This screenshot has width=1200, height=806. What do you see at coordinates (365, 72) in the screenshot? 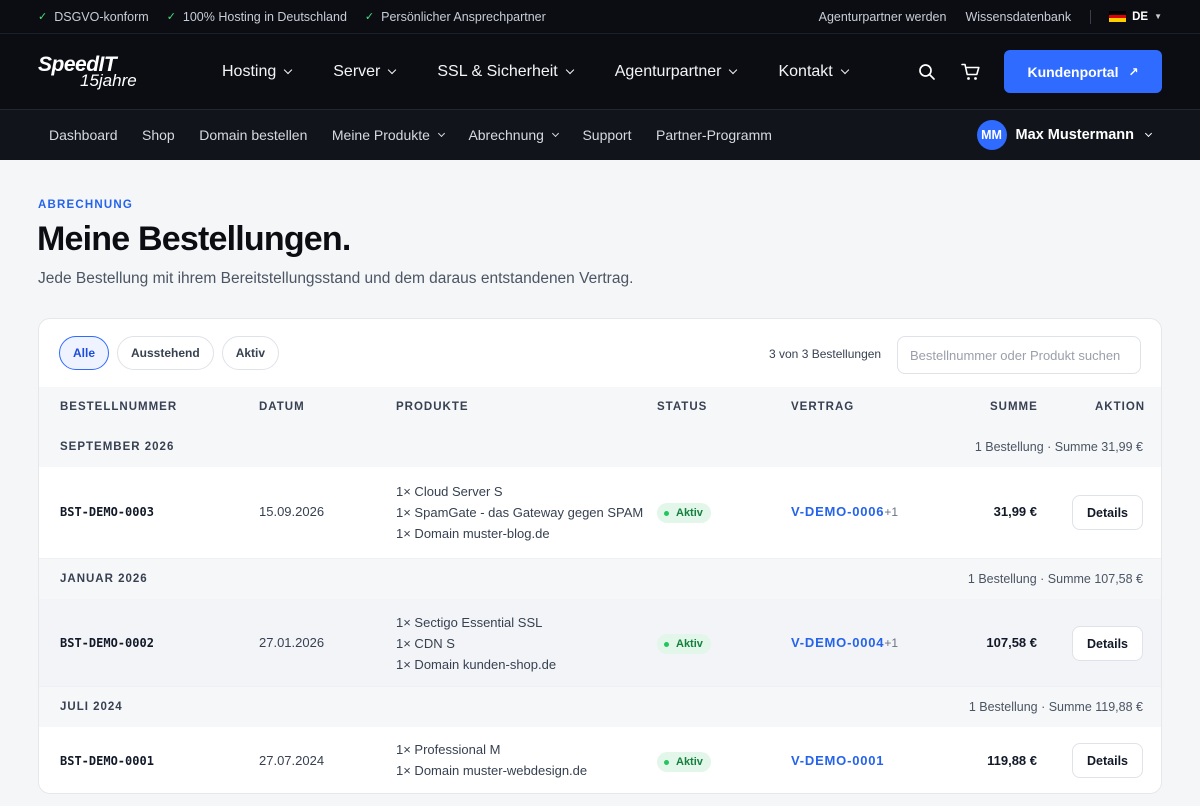
I see `nav-server: Server` at bounding box center [365, 72].